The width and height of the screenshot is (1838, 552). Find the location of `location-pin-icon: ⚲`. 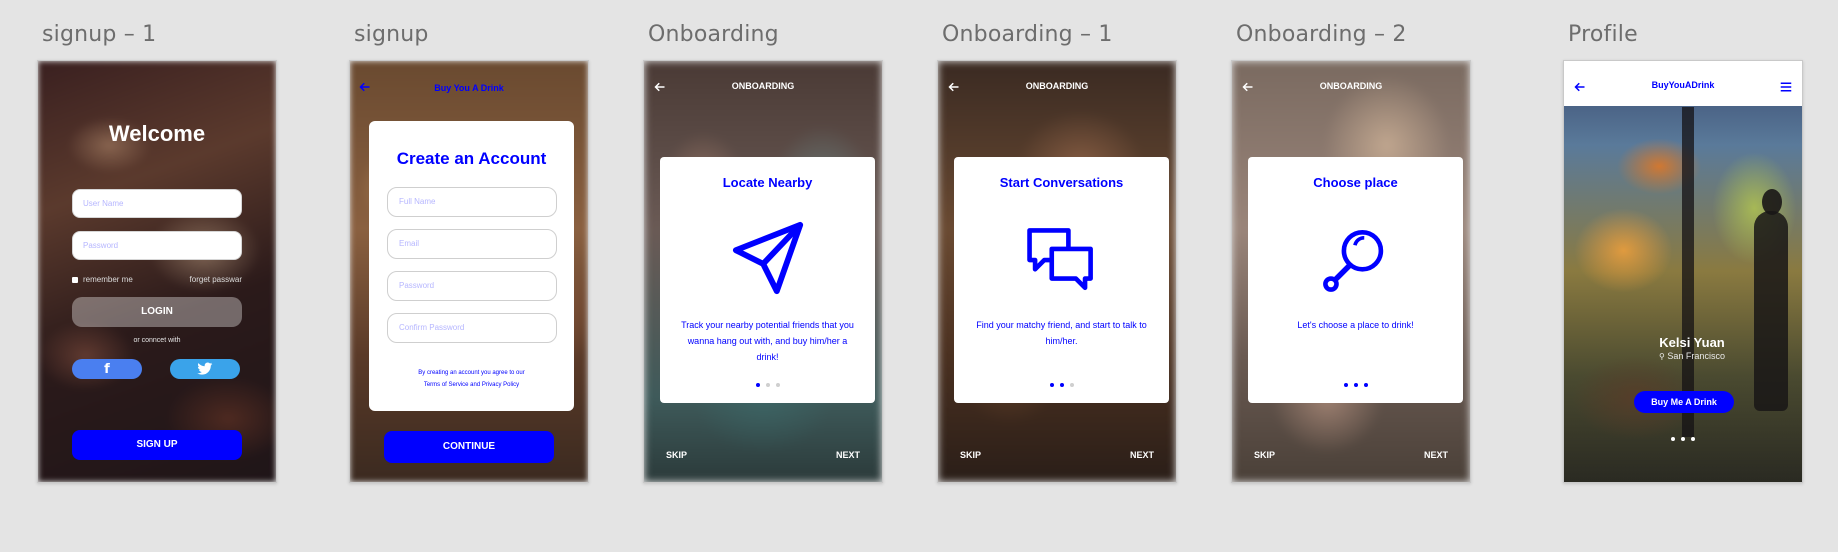

location-pin-icon: ⚲ is located at coordinates (1662, 356).